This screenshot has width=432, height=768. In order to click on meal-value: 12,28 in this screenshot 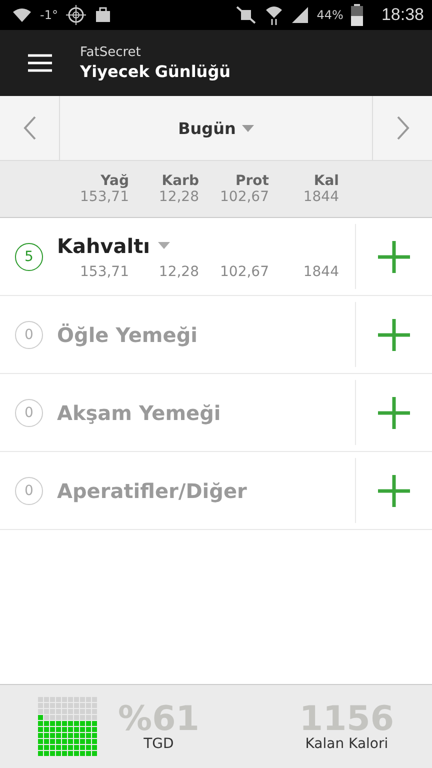, I will do `click(178, 272)`.